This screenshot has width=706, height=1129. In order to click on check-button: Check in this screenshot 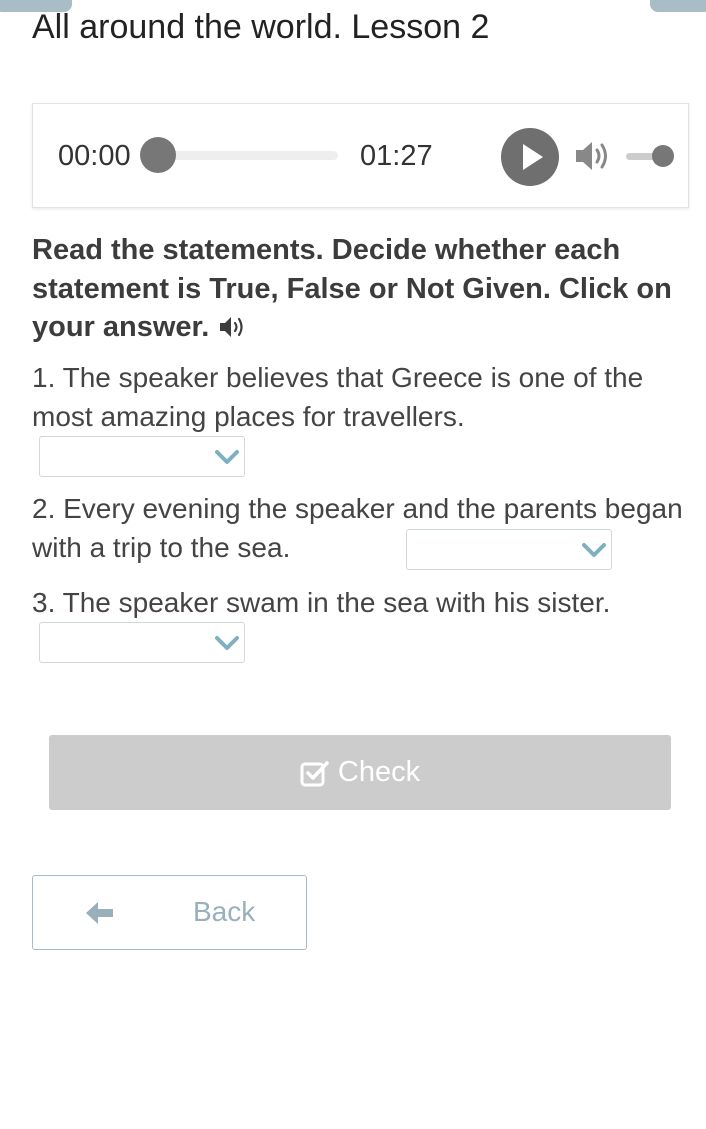, I will do `click(360, 772)`.